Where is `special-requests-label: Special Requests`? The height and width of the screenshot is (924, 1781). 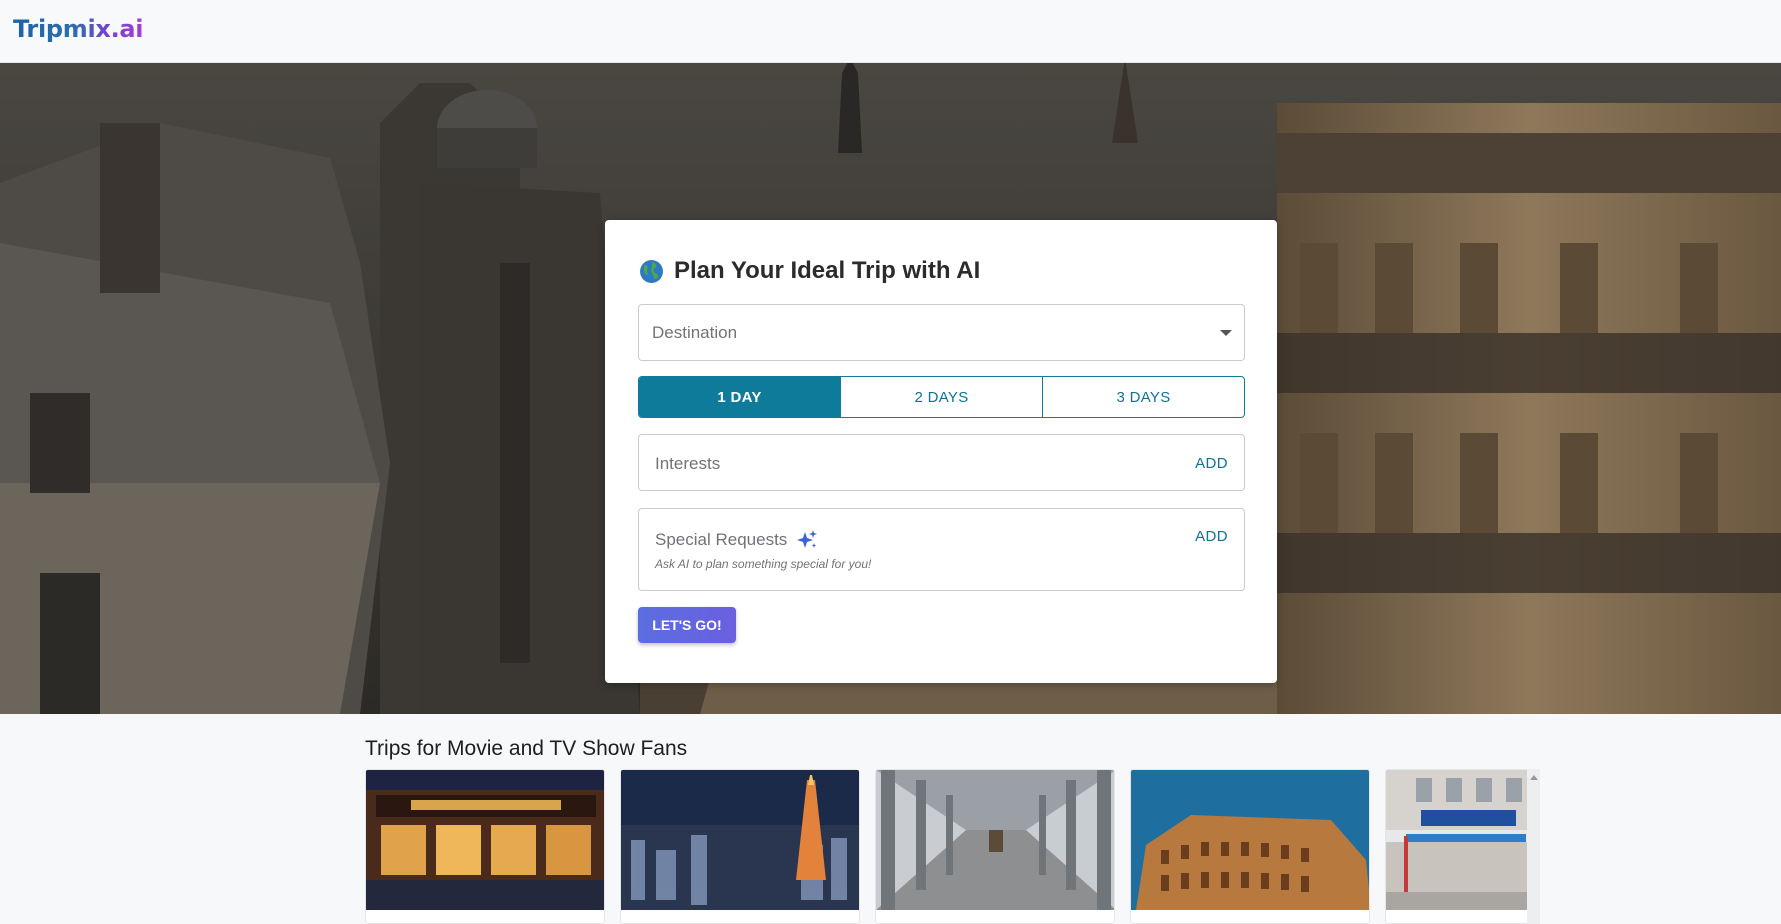
special-requests-label: Special Requests is located at coordinates (721, 539).